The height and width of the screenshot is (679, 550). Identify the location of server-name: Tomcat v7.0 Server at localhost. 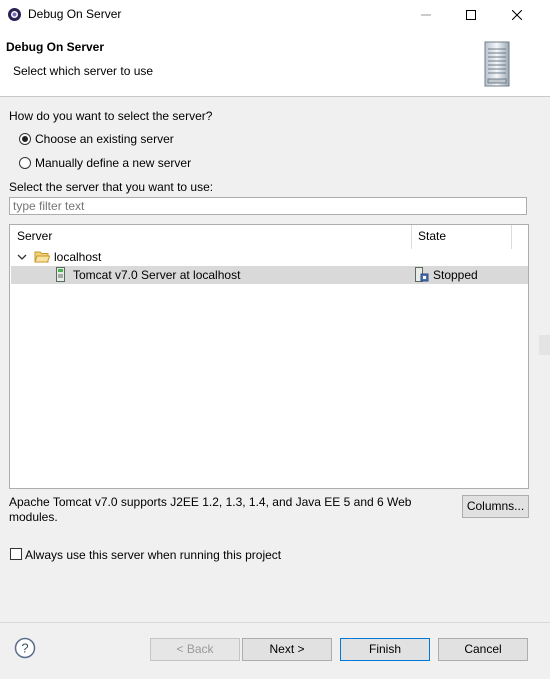
(156, 275).